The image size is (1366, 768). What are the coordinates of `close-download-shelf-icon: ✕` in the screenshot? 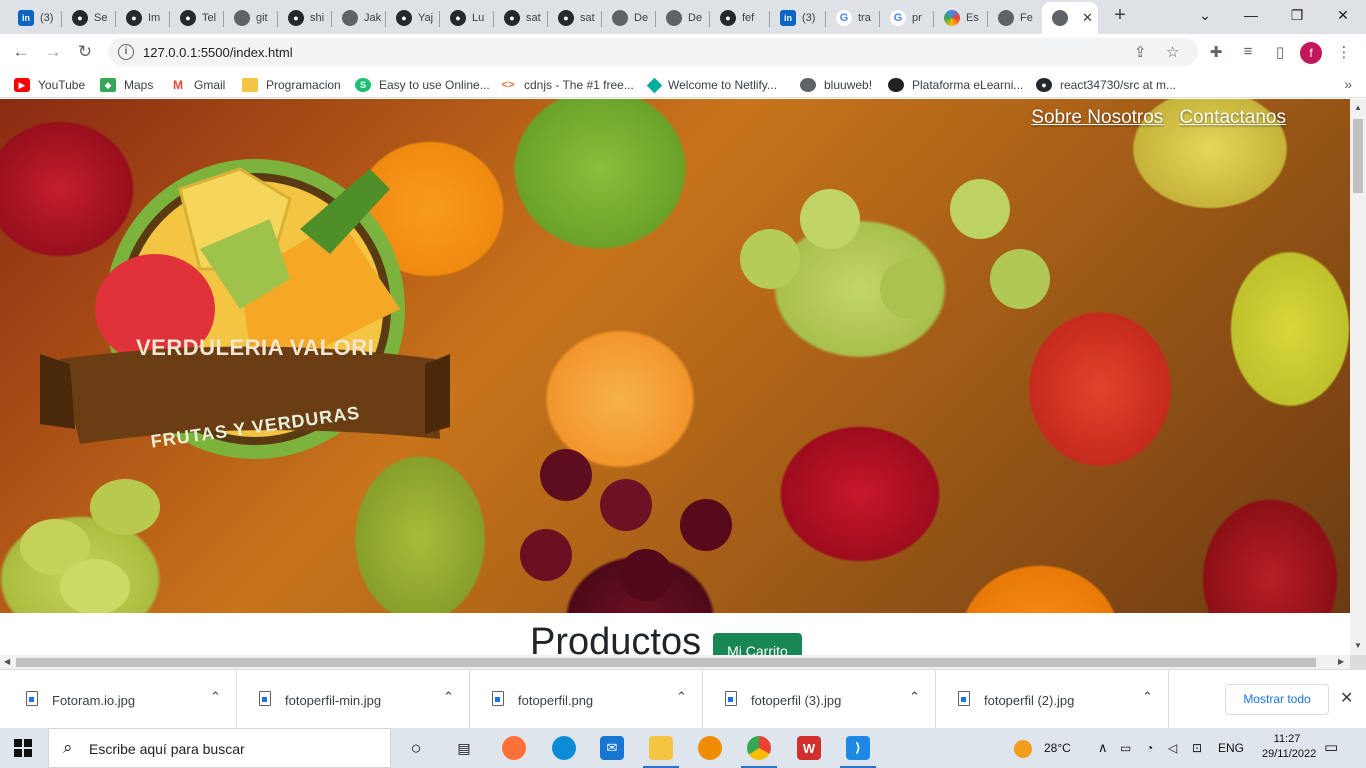 It's located at (1346, 698).